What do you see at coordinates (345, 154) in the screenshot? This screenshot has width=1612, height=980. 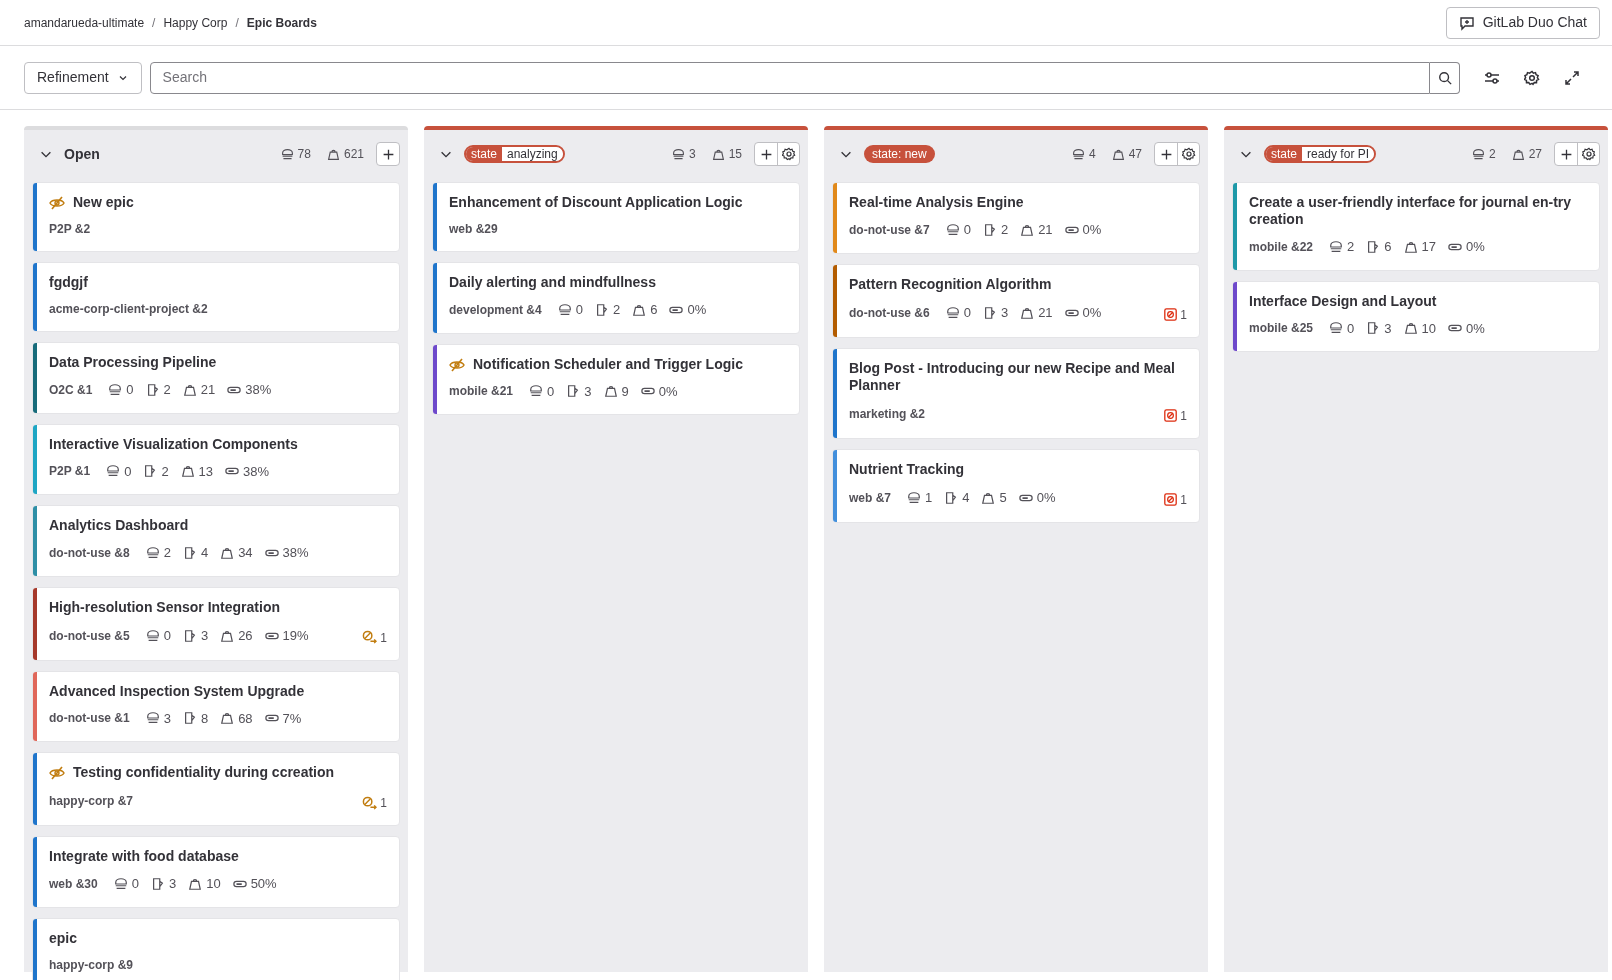 I see `weight-count: 621` at bounding box center [345, 154].